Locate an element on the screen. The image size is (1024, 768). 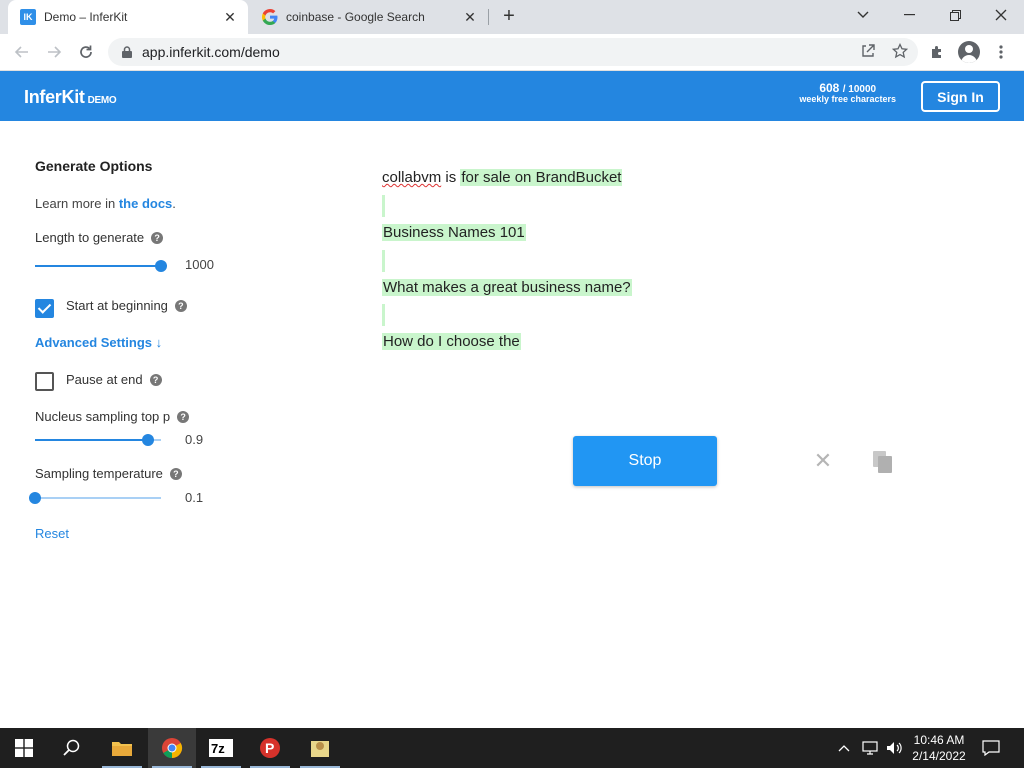
reload-icon is located at coordinates (86, 52).